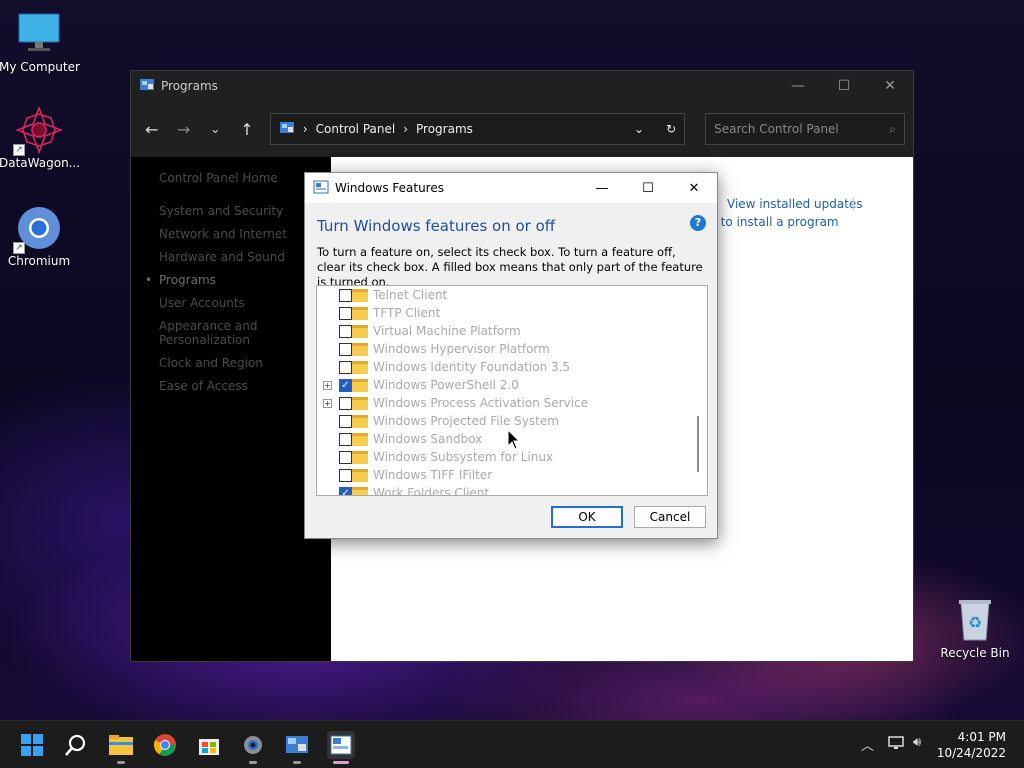  What do you see at coordinates (38, 229) in the screenshot?
I see `chromium-icon: ↗` at bounding box center [38, 229].